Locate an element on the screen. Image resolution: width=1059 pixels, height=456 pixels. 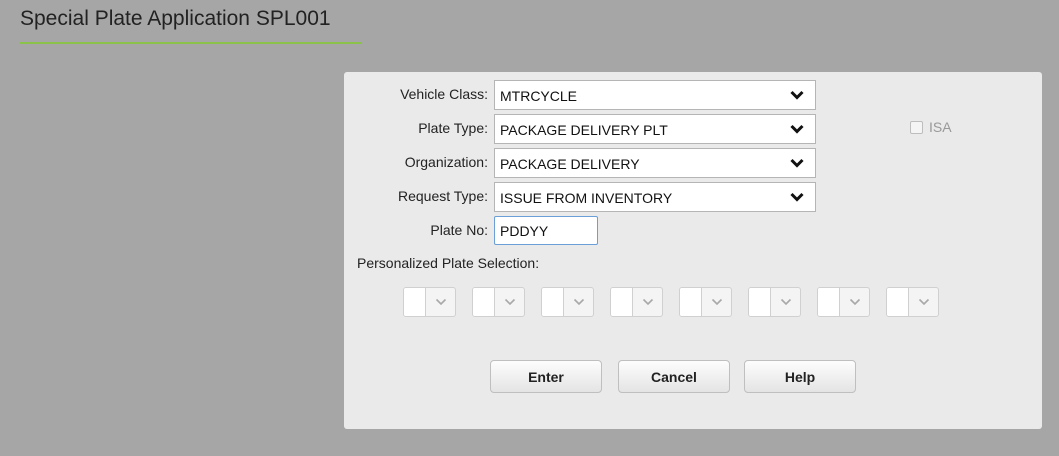
plate-no-input is located at coordinates (546, 230).